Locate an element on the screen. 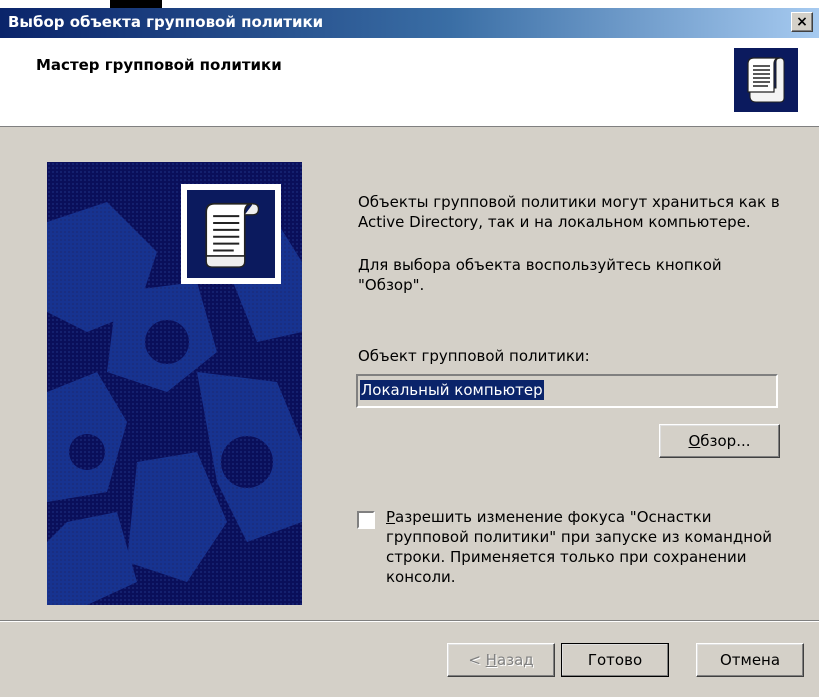  top-artifact is located at coordinates (136, 4).